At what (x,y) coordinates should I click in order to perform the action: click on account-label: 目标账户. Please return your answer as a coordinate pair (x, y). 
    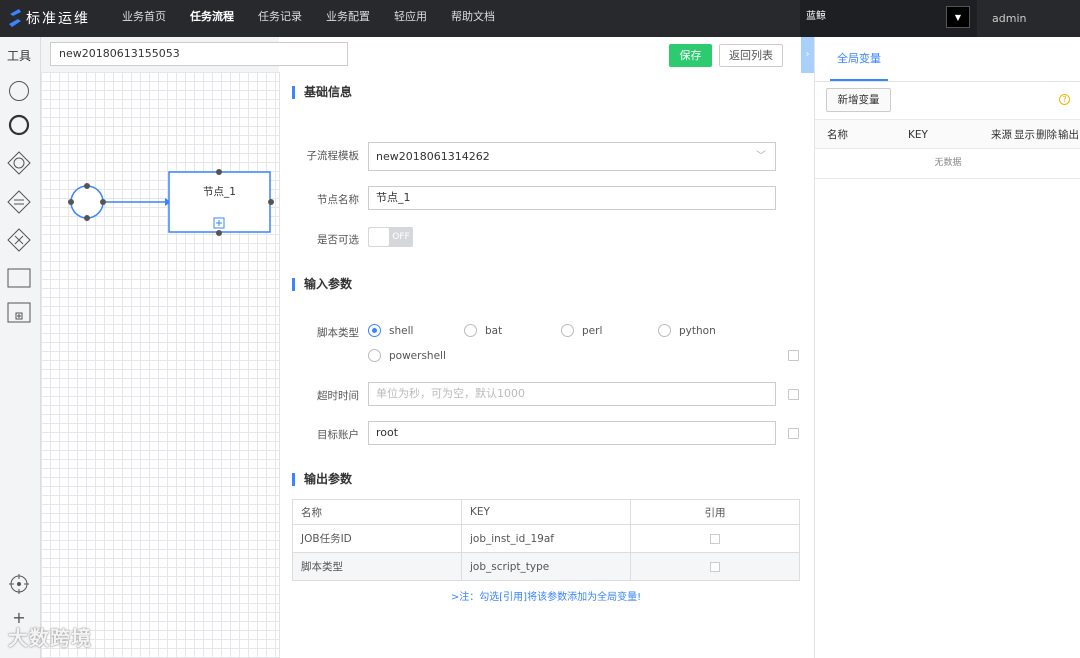
    Looking at the image, I should click on (338, 435).